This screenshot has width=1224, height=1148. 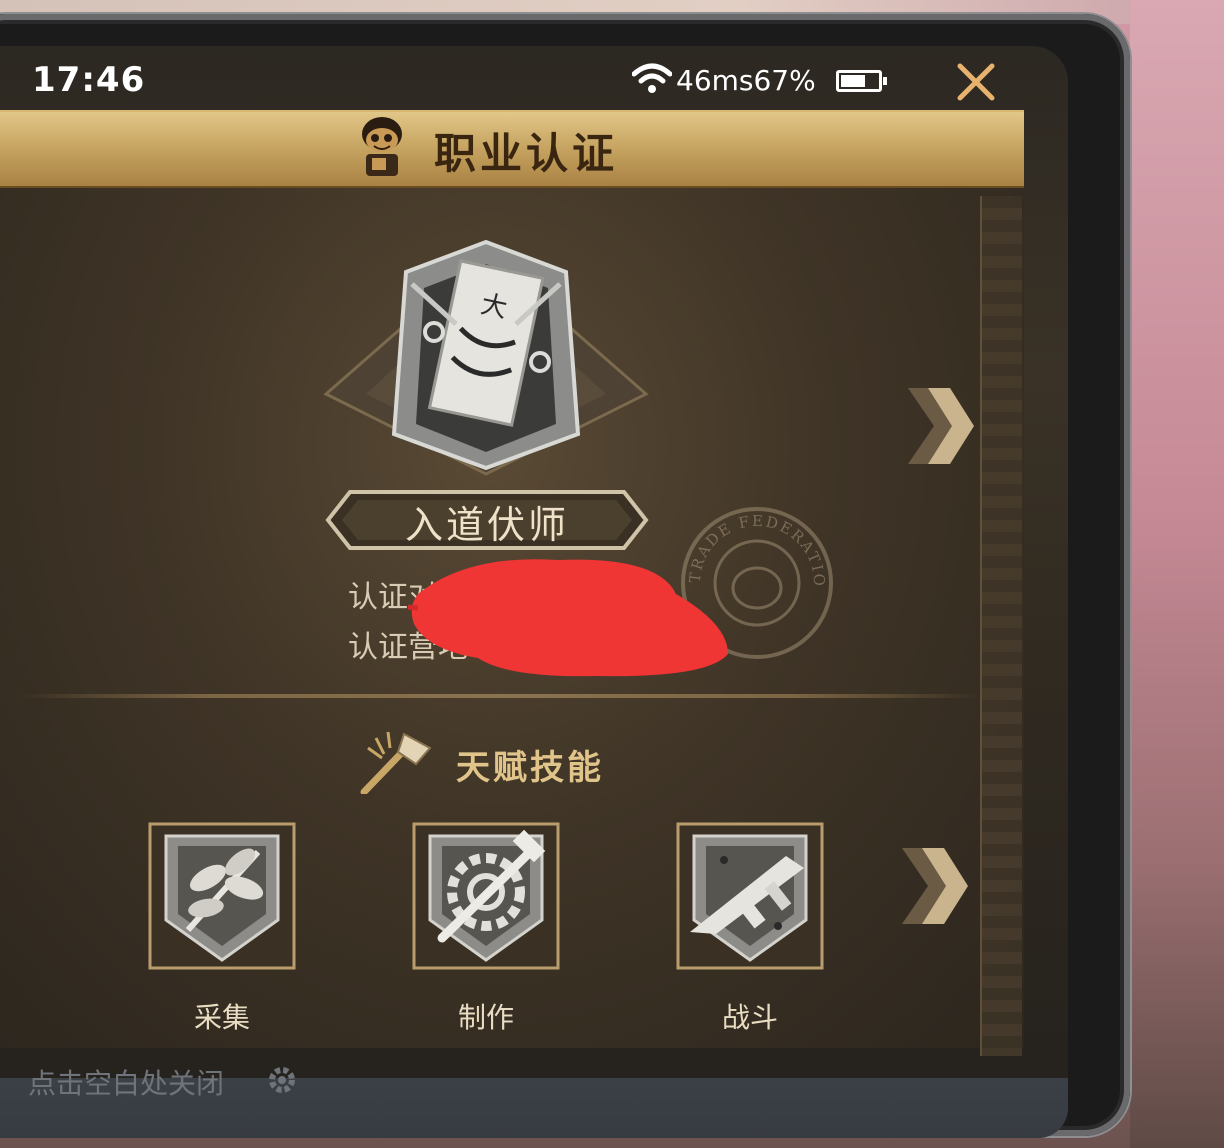 I want to click on close-icon, so click(x=976, y=82).